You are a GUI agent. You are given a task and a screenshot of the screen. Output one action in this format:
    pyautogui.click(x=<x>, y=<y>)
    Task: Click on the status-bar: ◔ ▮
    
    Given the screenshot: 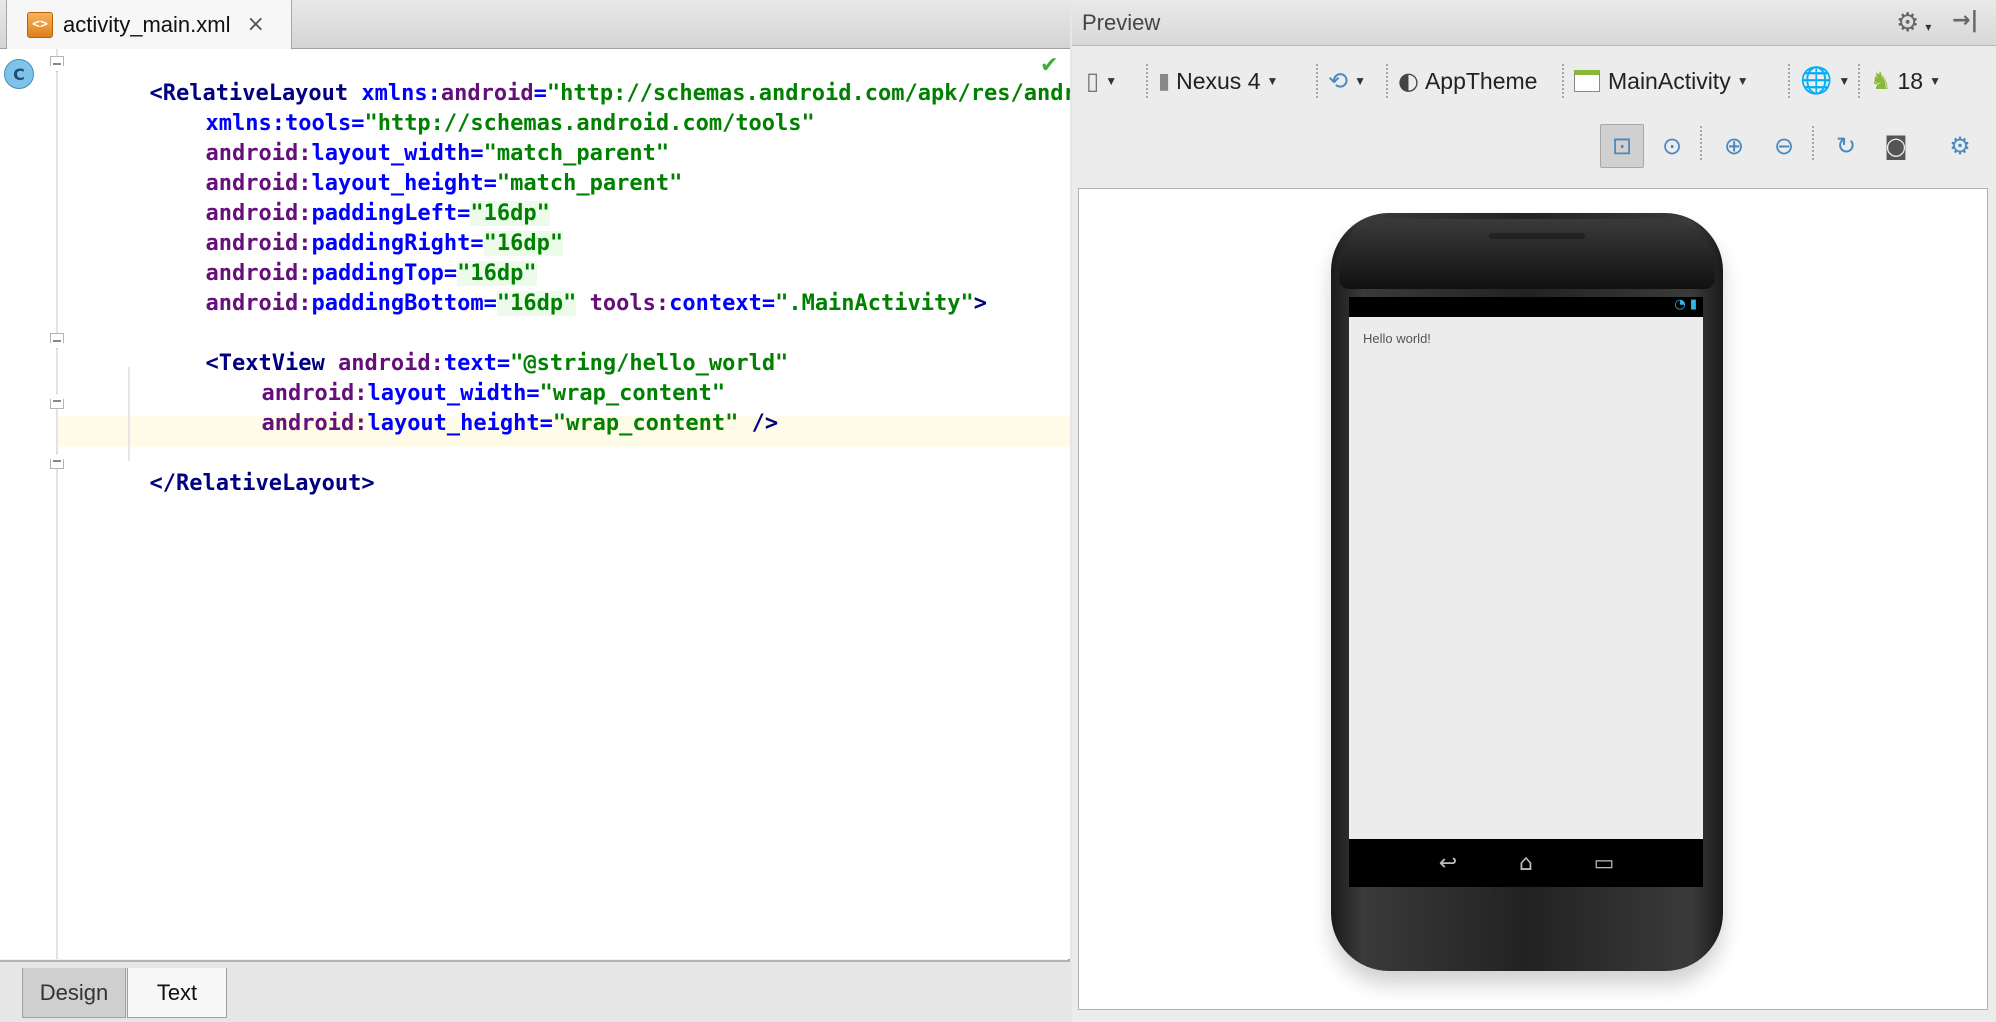 What is the action you would take?
    pyautogui.click(x=1526, y=307)
    